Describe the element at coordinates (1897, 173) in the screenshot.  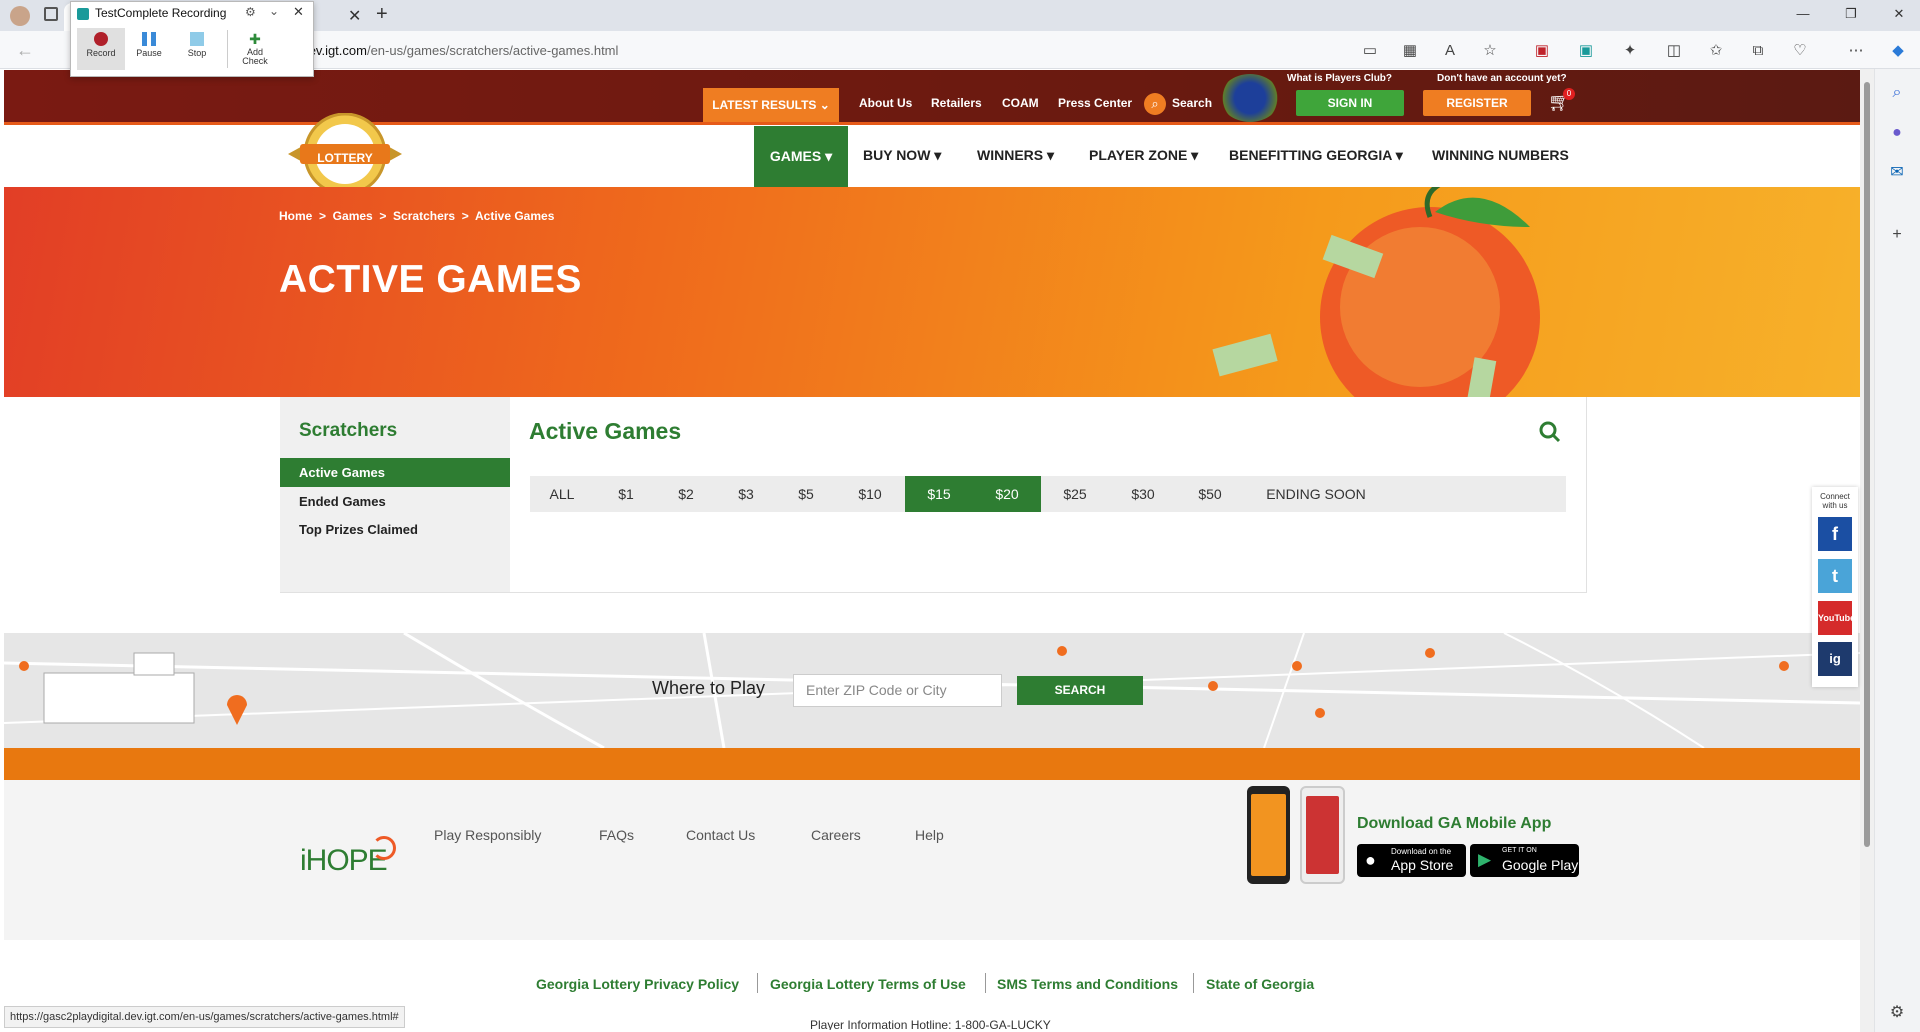
I see `sidebar-outlook-icon: ✉` at that location.